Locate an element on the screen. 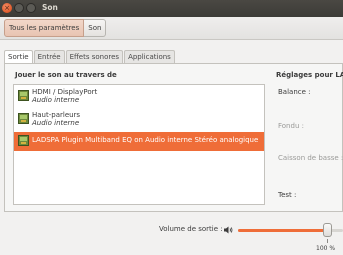  list-item-hdmi: HDMI / DisplayPort Audio interne is located at coordinates (139, 96).